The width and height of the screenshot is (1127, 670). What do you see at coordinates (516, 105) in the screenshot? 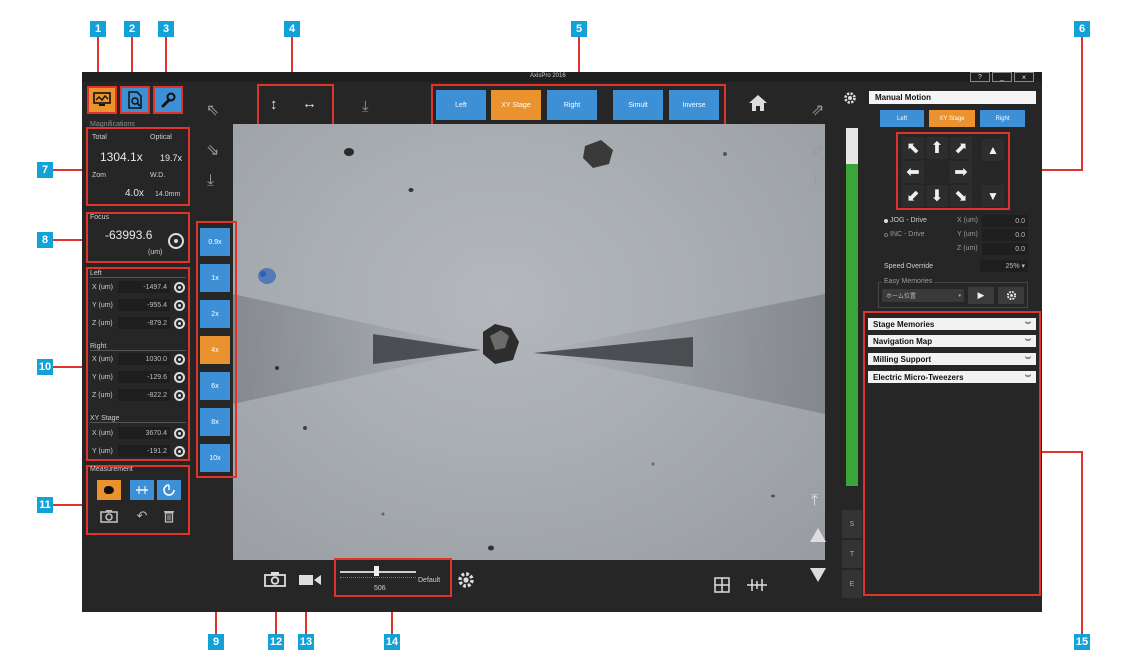
I see `target-xy-stage-button: XY Stage` at bounding box center [516, 105].